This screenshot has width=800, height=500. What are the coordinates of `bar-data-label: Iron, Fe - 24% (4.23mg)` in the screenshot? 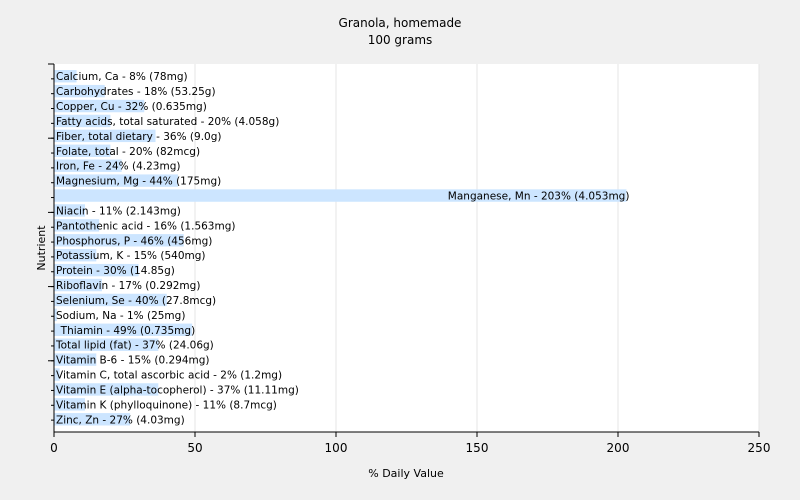 It's located at (118, 167).